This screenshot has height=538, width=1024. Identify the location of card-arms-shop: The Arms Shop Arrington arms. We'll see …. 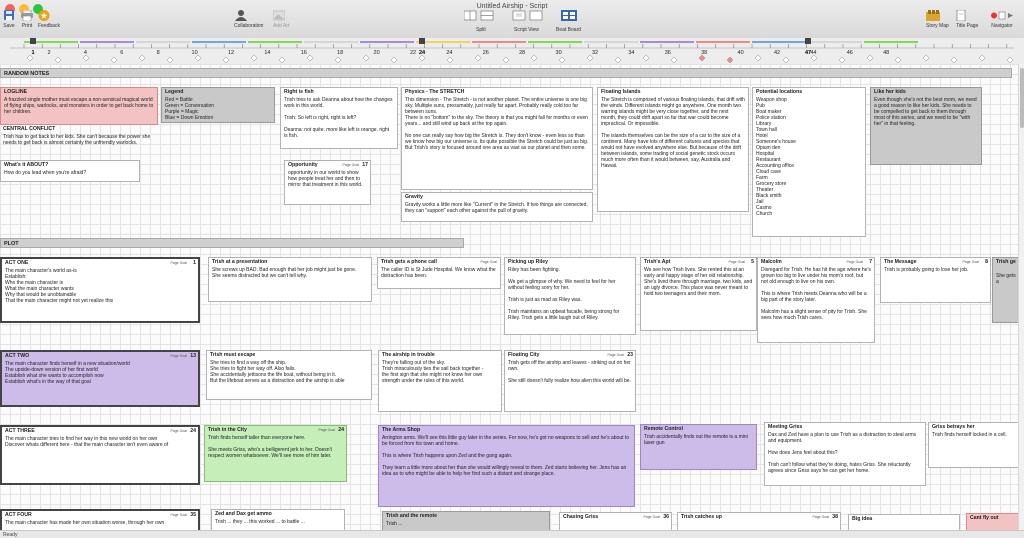
(506, 466).